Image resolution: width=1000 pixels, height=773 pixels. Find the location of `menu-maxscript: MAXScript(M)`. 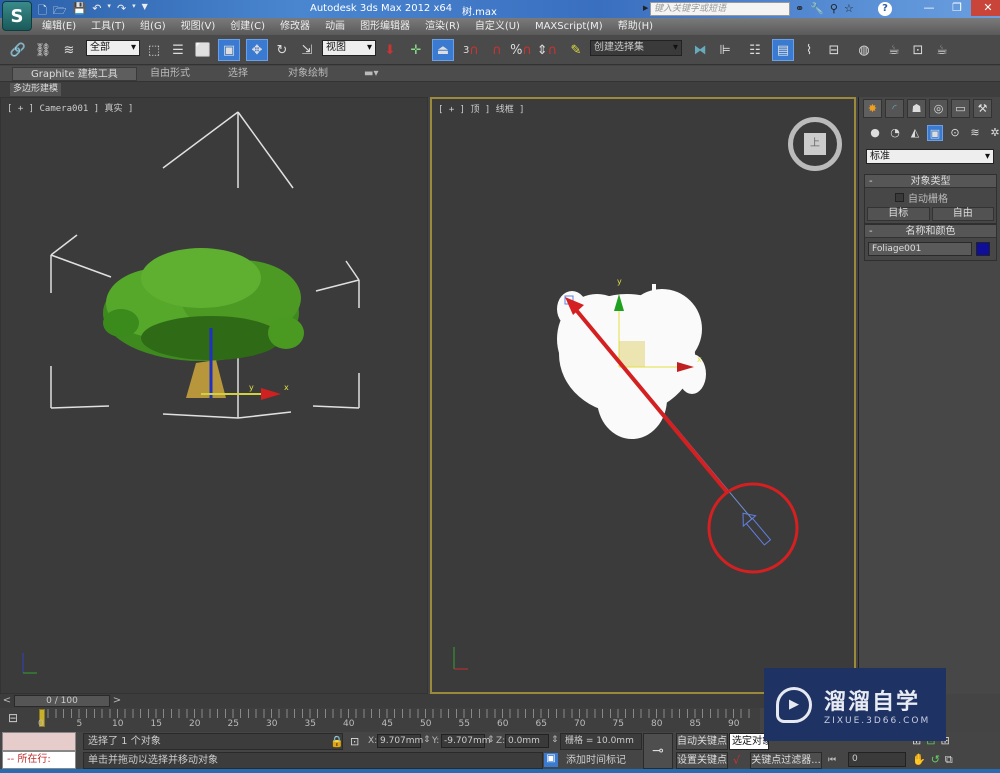

menu-maxscript: MAXScript(M) is located at coordinates (569, 26).